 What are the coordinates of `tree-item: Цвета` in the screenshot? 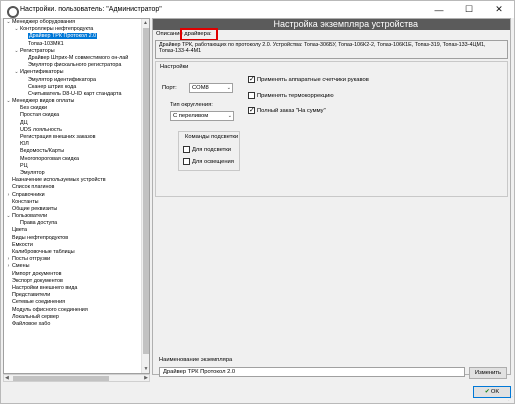 It's located at (73, 230).